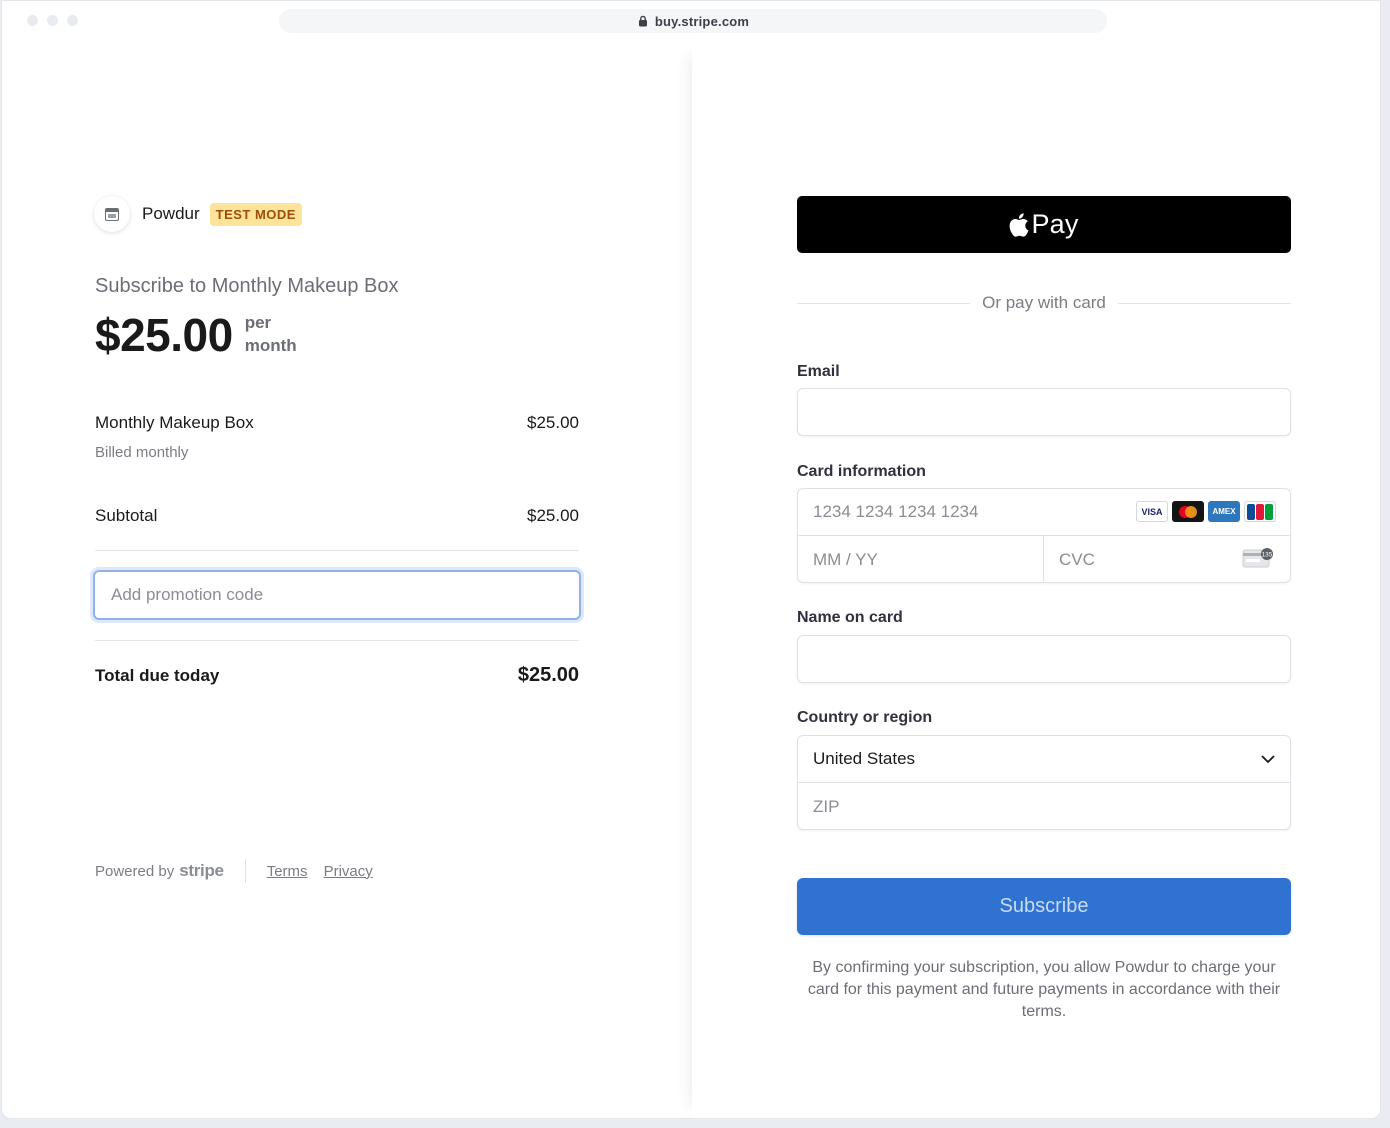 The height and width of the screenshot is (1128, 1390). I want to click on name-on-card-label: Name on card, so click(850, 617).